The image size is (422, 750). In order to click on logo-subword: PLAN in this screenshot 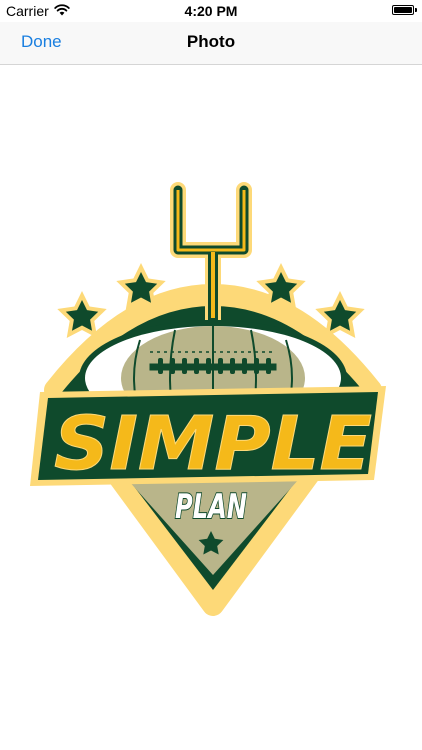, I will do `click(211, 507)`.